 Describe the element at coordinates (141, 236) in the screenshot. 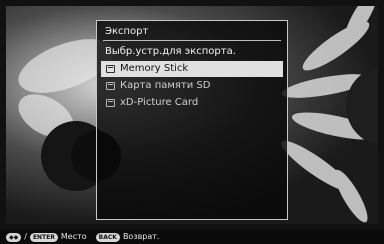

I see `back-hint-label: Возврат.` at that location.